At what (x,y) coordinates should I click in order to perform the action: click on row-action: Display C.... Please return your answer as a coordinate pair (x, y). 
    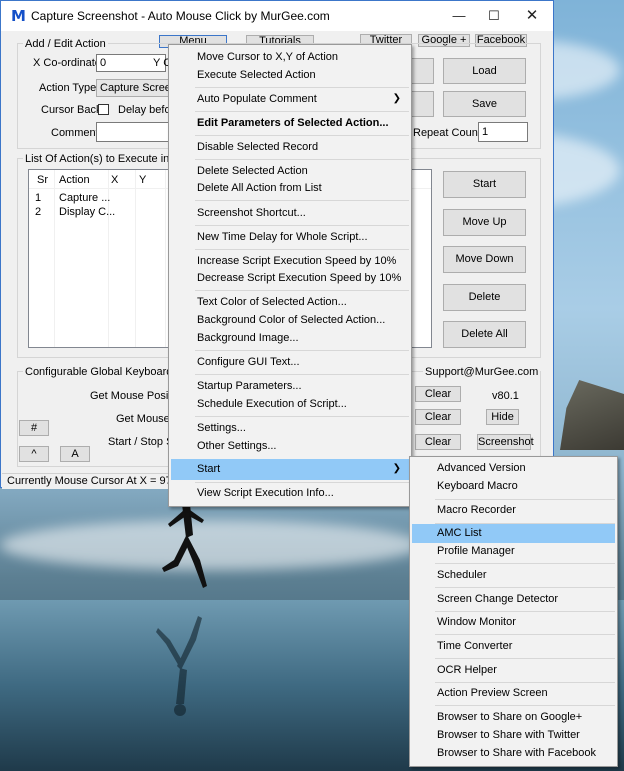
    Looking at the image, I should click on (87, 212).